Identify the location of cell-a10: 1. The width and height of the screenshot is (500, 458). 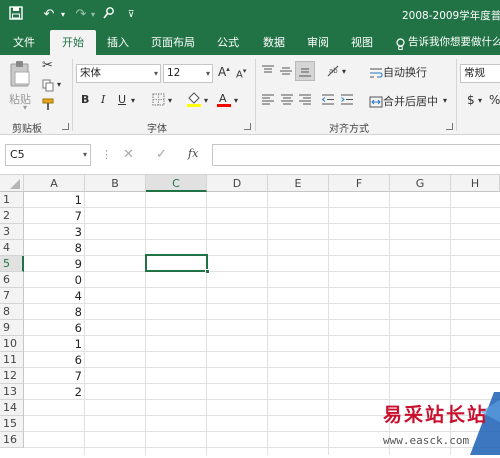
(54, 344).